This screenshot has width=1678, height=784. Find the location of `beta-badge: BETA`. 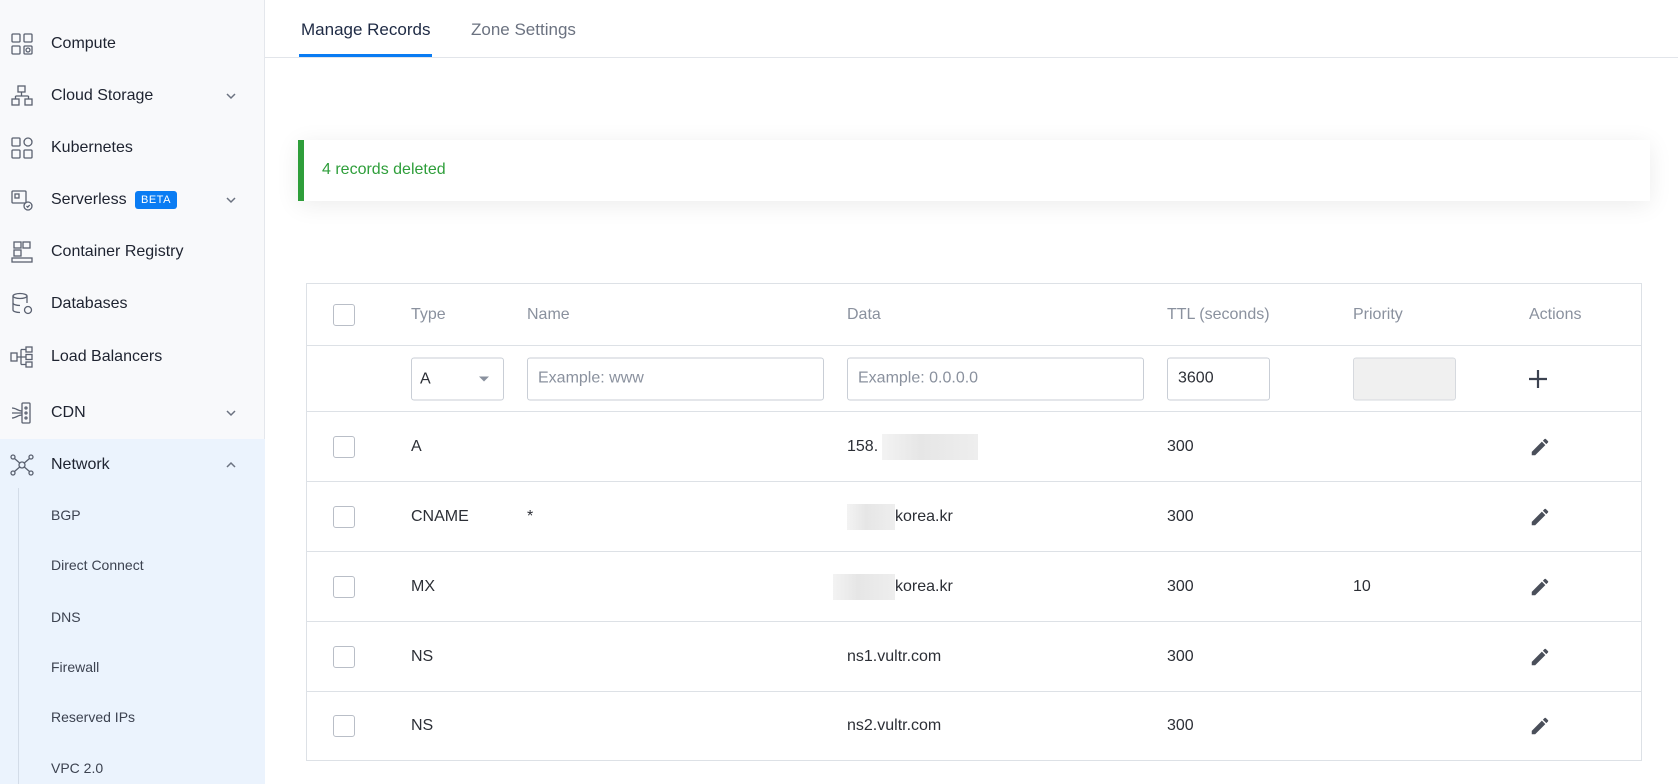

beta-badge: BETA is located at coordinates (156, 200).